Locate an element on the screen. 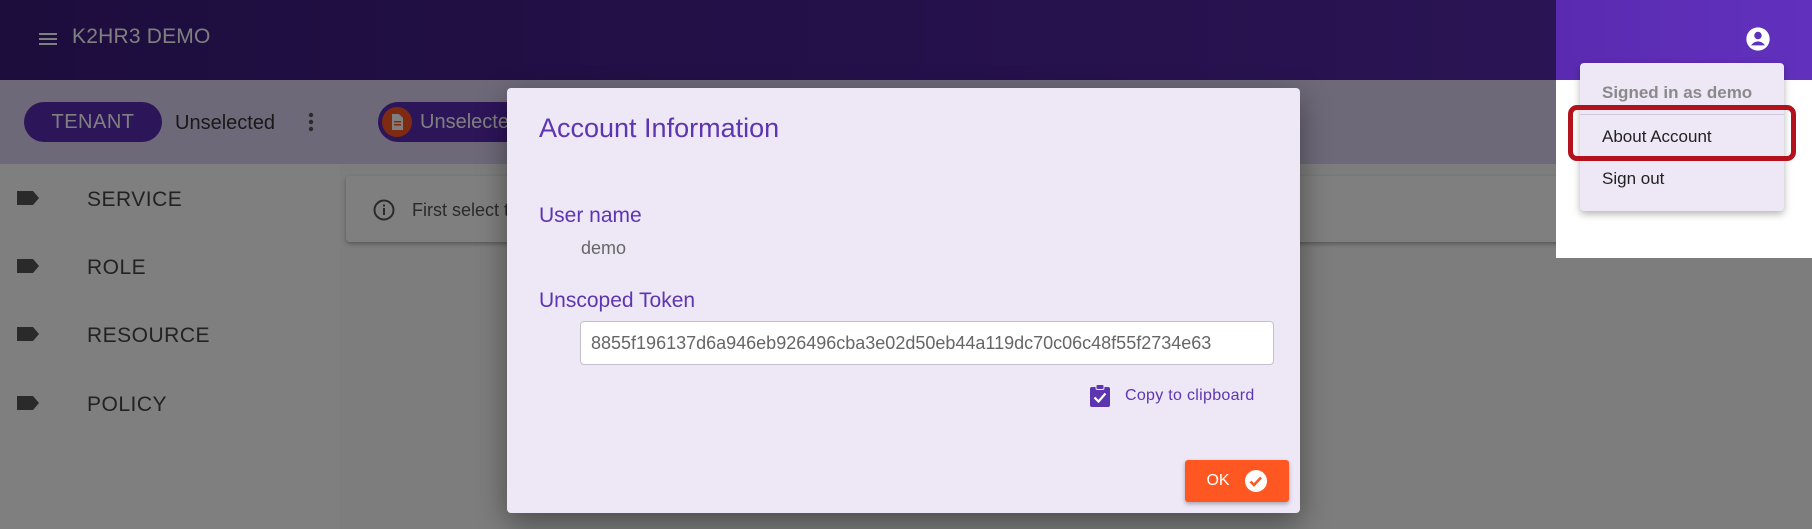  token-label: Unscoped Token is located at coordinates (617, 300).